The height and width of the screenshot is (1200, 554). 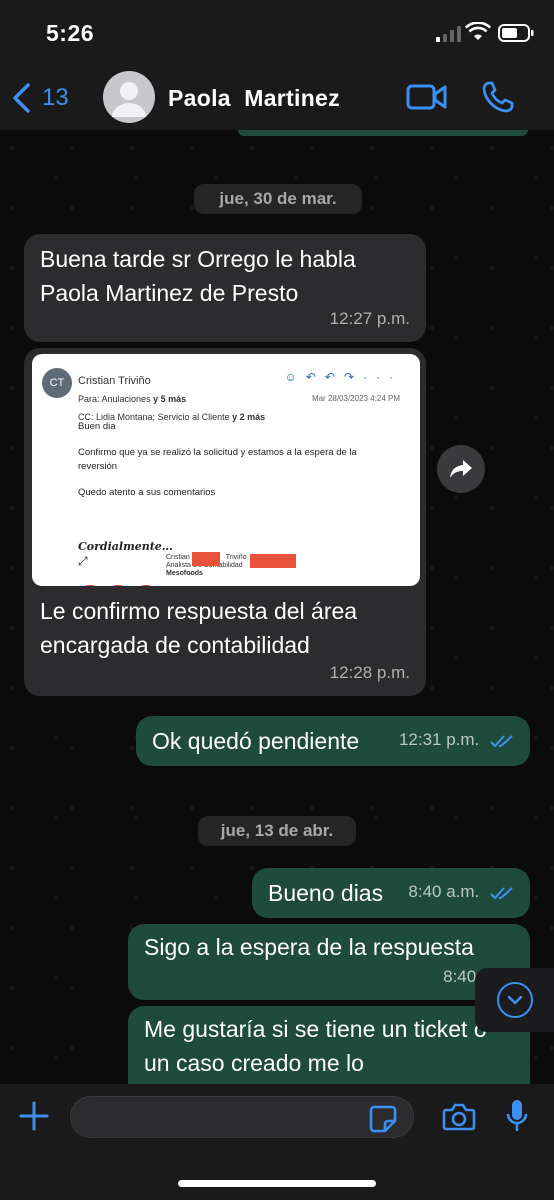 I want to click on share-arrow-icon, so click(x=461, y=469).